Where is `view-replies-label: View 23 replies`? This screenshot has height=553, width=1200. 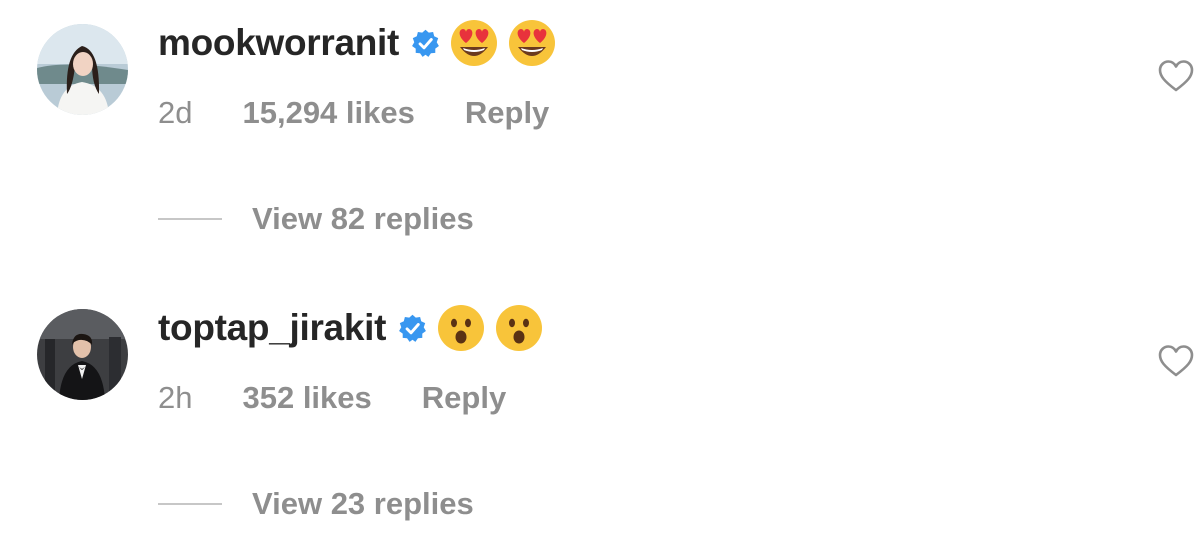
view-replies-label: View 23 replies is located at coordinates (363, 504).